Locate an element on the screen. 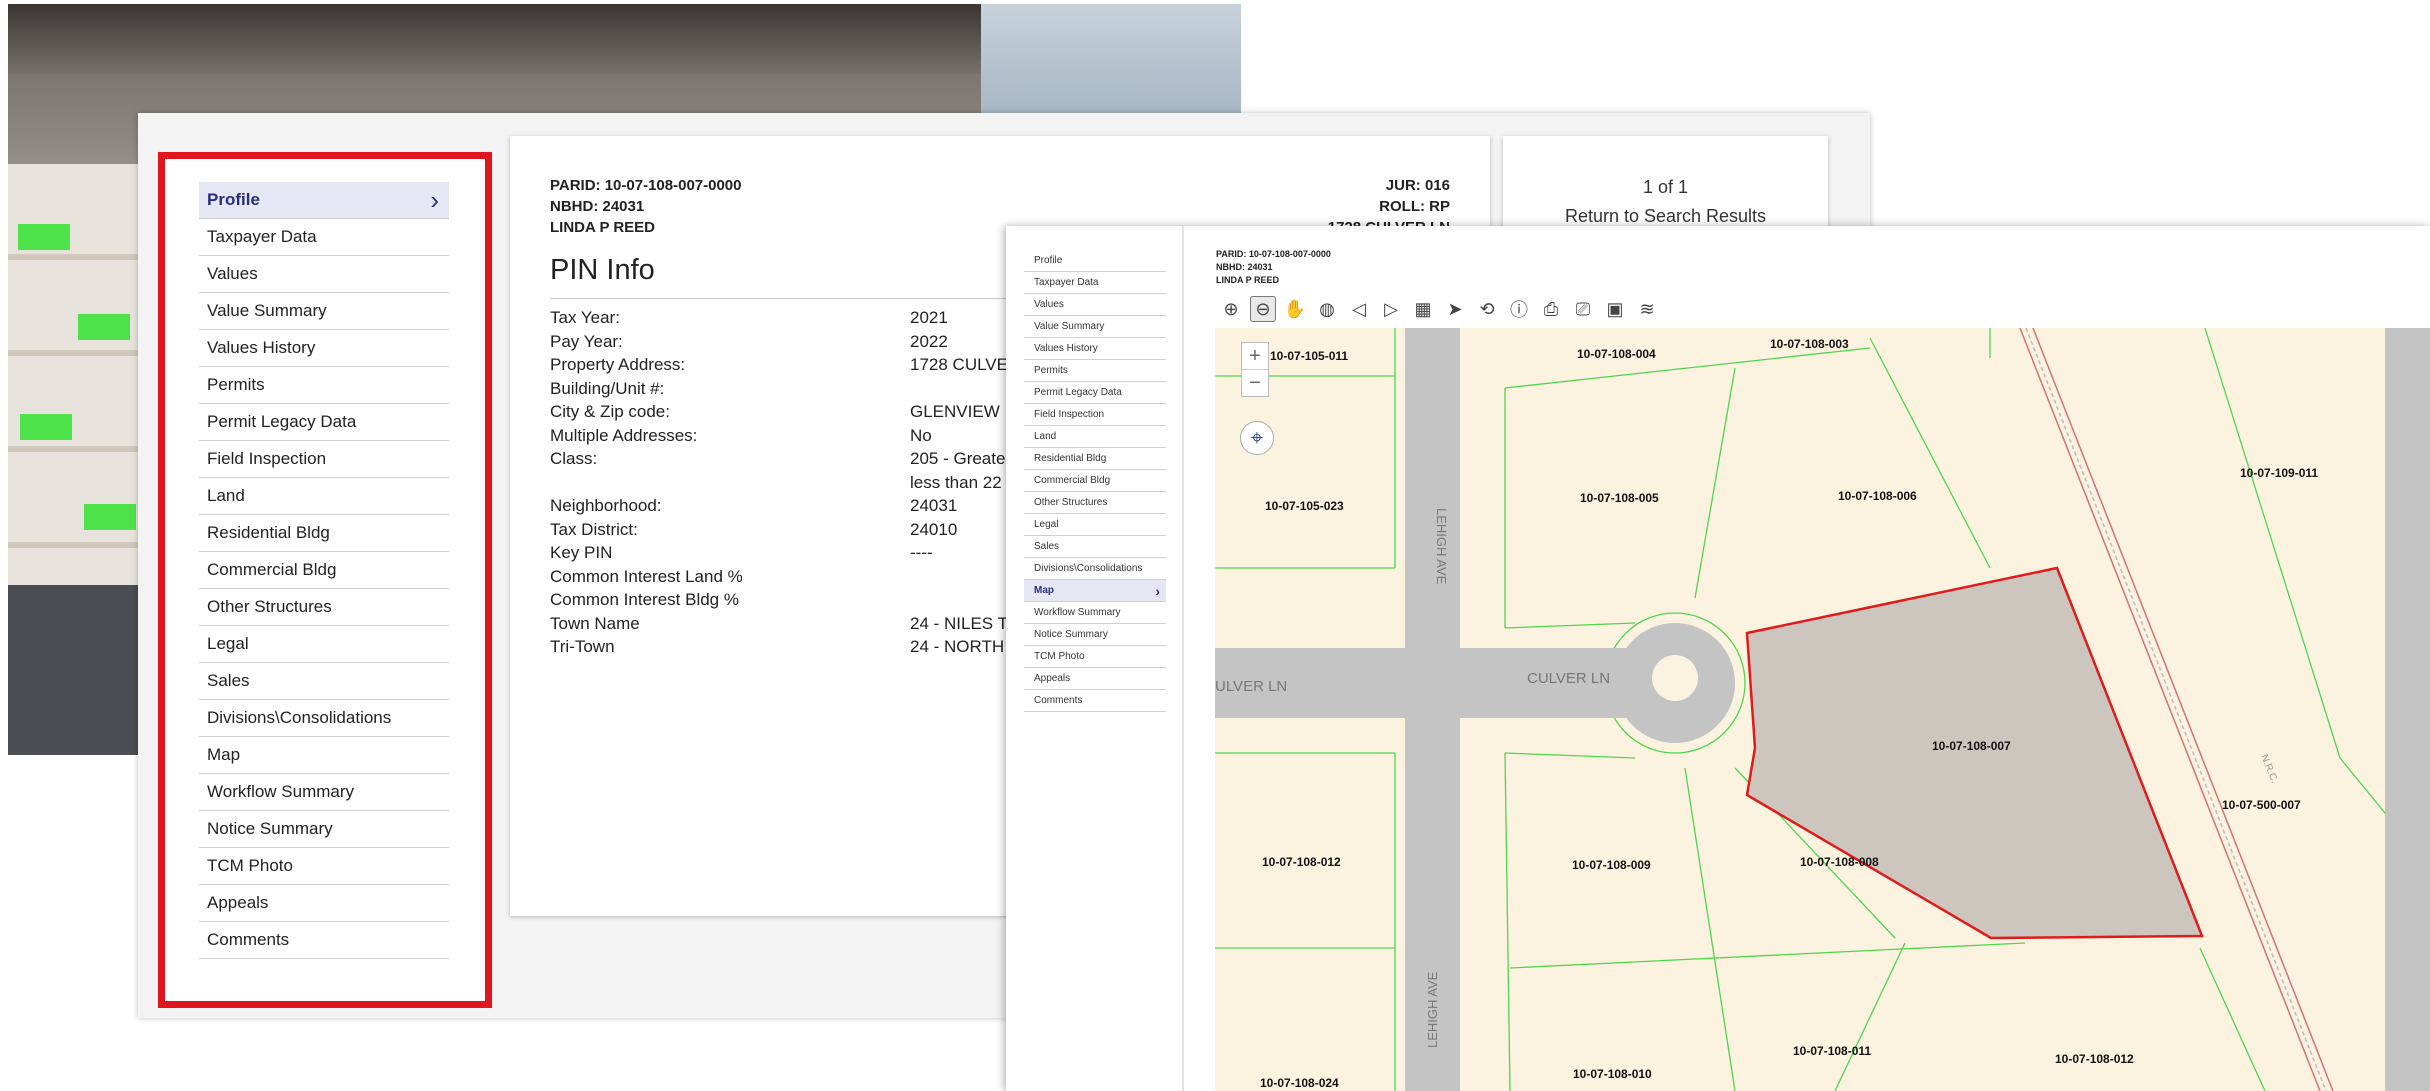 The image size is (2430, 1091). map-sidebar-item-profile: Profile is located at coordinates (1095, 261).